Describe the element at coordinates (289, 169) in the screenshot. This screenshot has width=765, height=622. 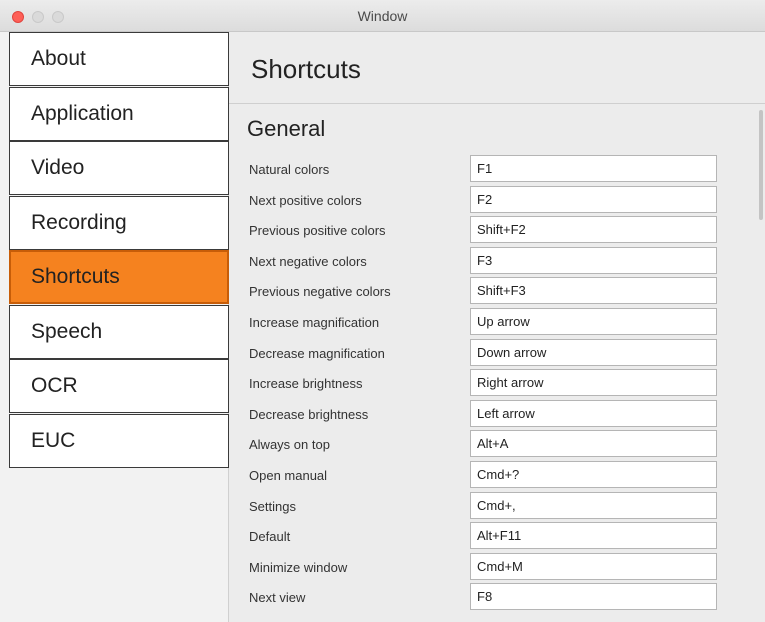
I see `shortcut-label: Natural colors` at that location.